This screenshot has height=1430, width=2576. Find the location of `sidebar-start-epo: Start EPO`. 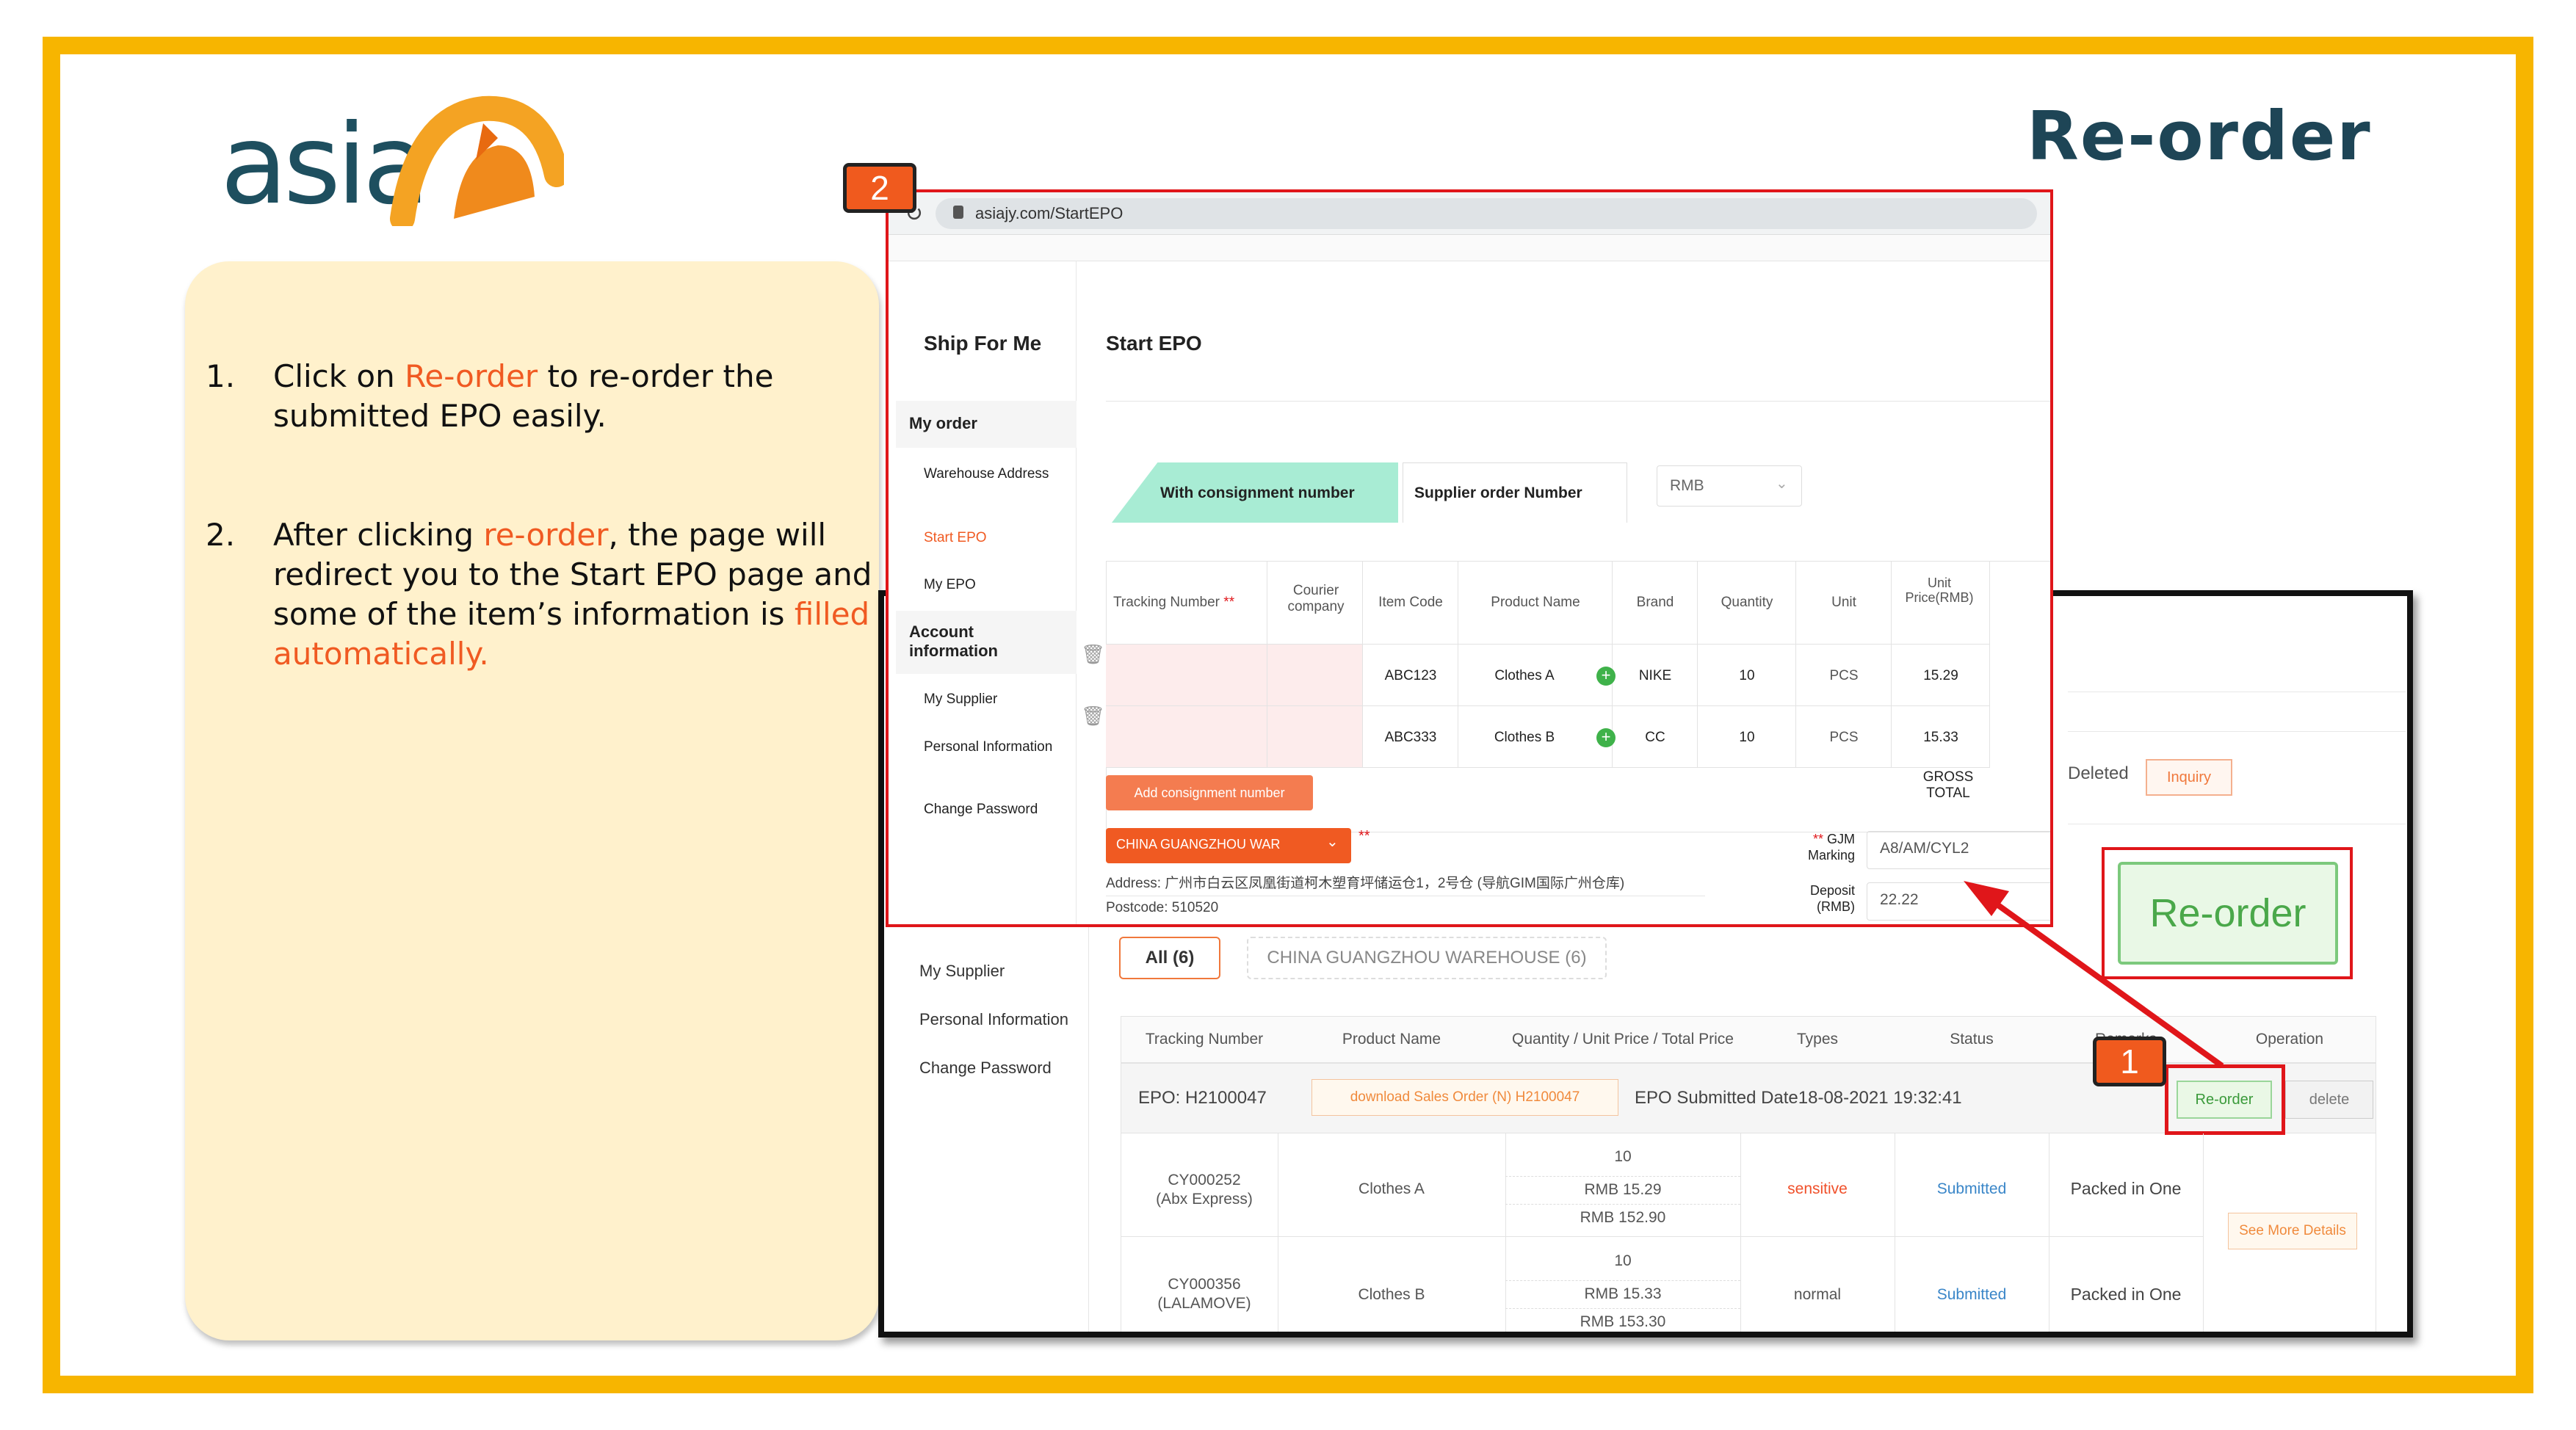

sidebar-start-epo: Start EPO is located at coordinates (955, 538).